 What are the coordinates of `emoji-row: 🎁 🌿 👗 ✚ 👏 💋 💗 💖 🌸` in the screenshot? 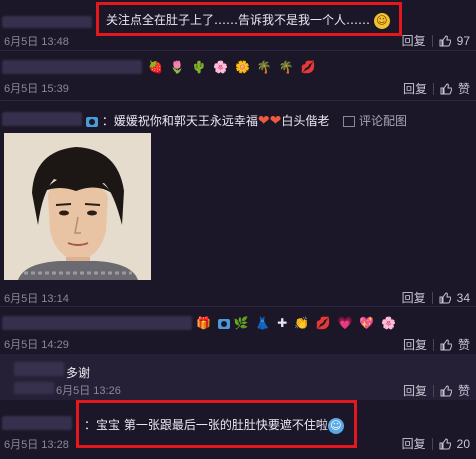 It's located at (297, 323).